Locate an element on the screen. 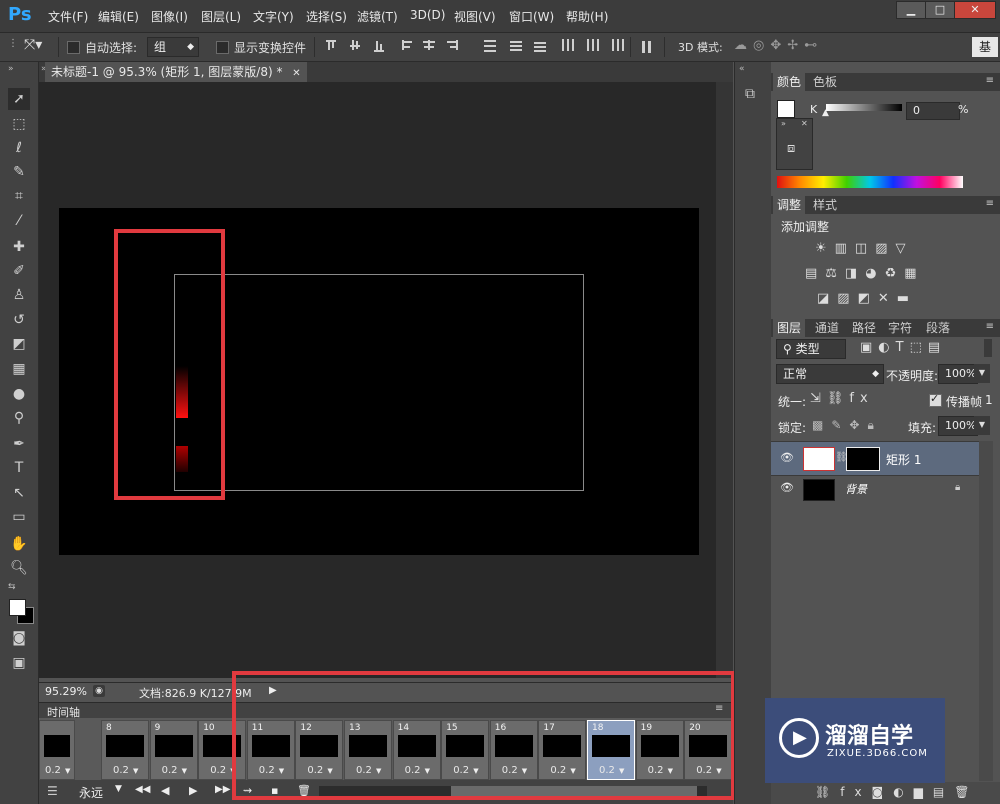 The height and width of the screenshot is (804, 1000). slider-handle-icon: ▲ is located at coordinates (825, 113).